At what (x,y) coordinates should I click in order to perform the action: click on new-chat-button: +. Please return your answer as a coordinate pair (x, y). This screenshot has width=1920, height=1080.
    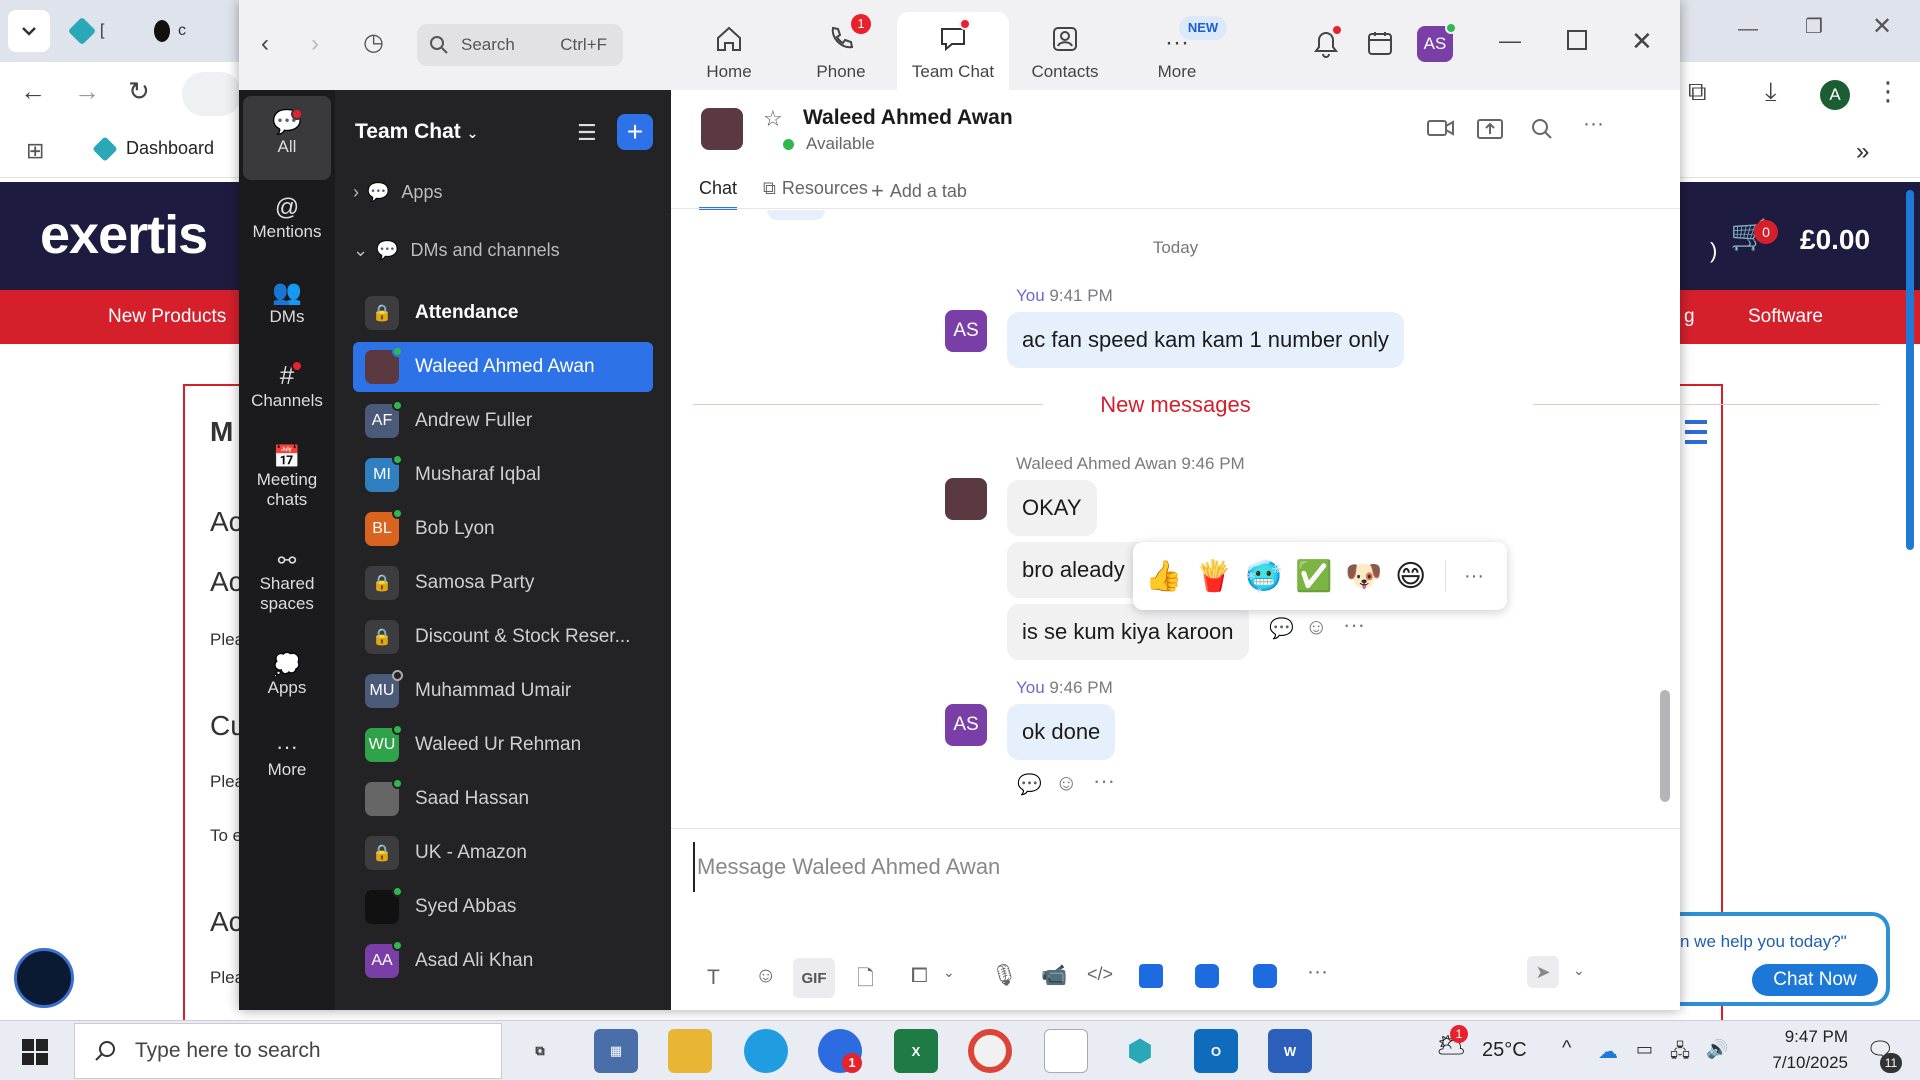
    Looking at the image, I should click on (635, 132).